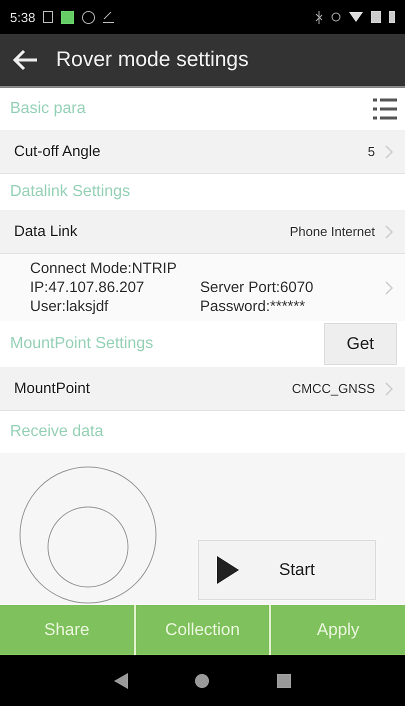  I want to click on play-icon, so click(228, 570).